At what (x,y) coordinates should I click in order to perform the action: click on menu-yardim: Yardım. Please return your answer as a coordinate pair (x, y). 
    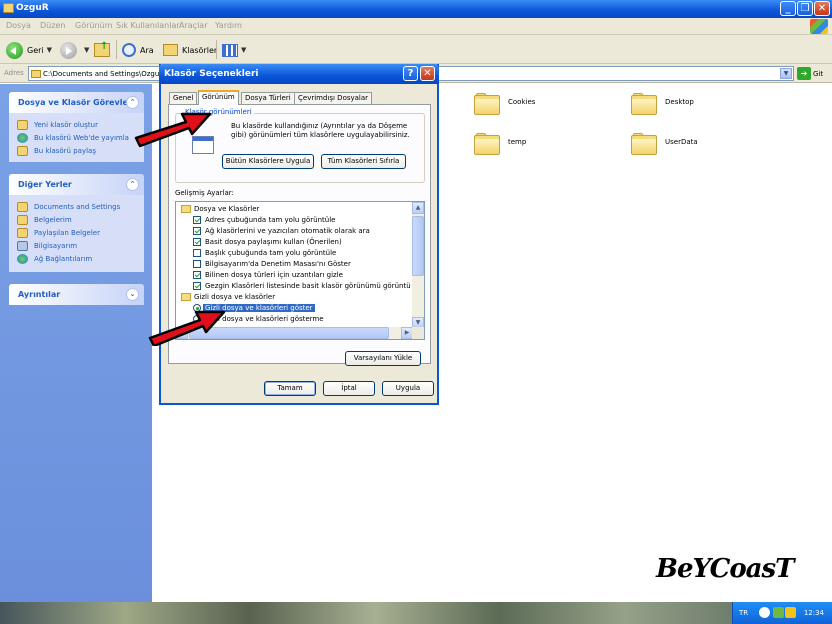
    Looking at the image, I should click on (228, 25).